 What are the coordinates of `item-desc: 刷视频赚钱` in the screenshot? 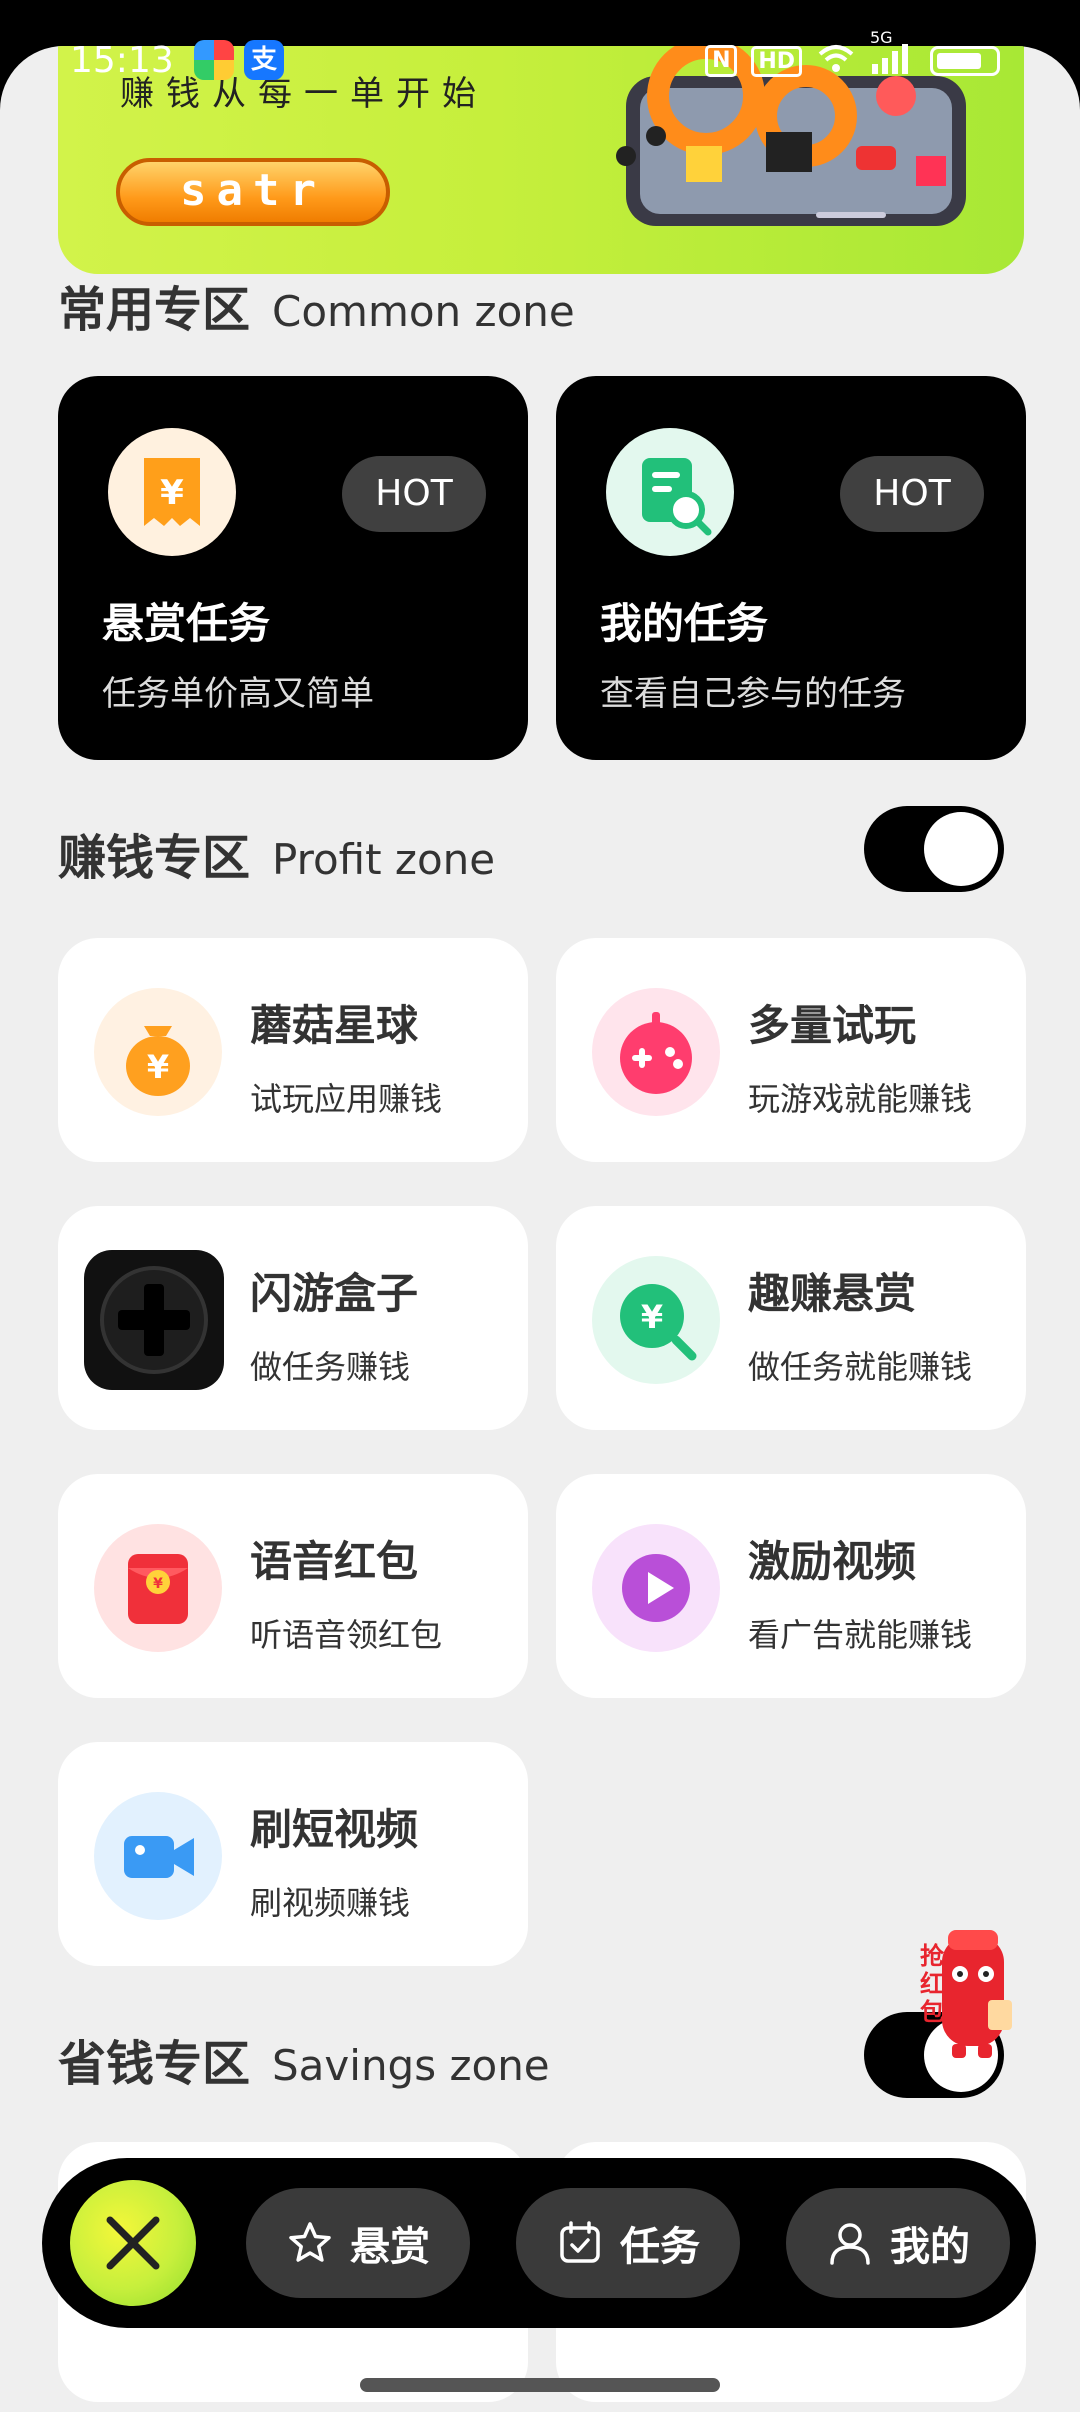 It's located at (330, 1903).